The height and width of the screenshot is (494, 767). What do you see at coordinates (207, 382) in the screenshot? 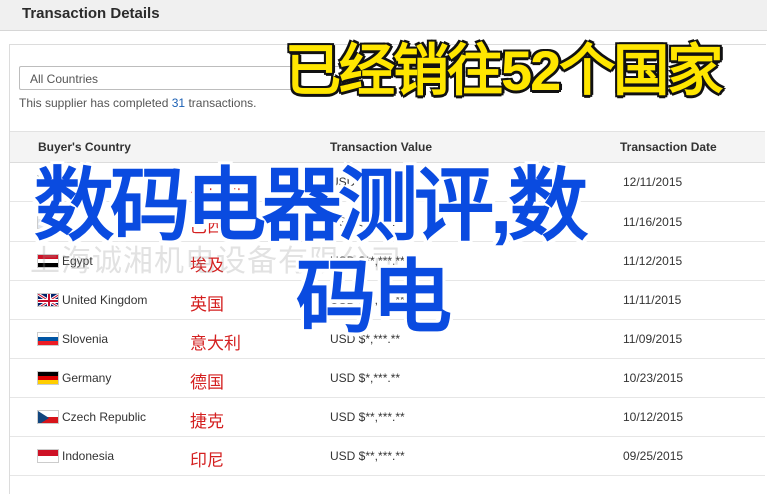
I see `country-label-cn: 德国` at bounding box center [207, 382].